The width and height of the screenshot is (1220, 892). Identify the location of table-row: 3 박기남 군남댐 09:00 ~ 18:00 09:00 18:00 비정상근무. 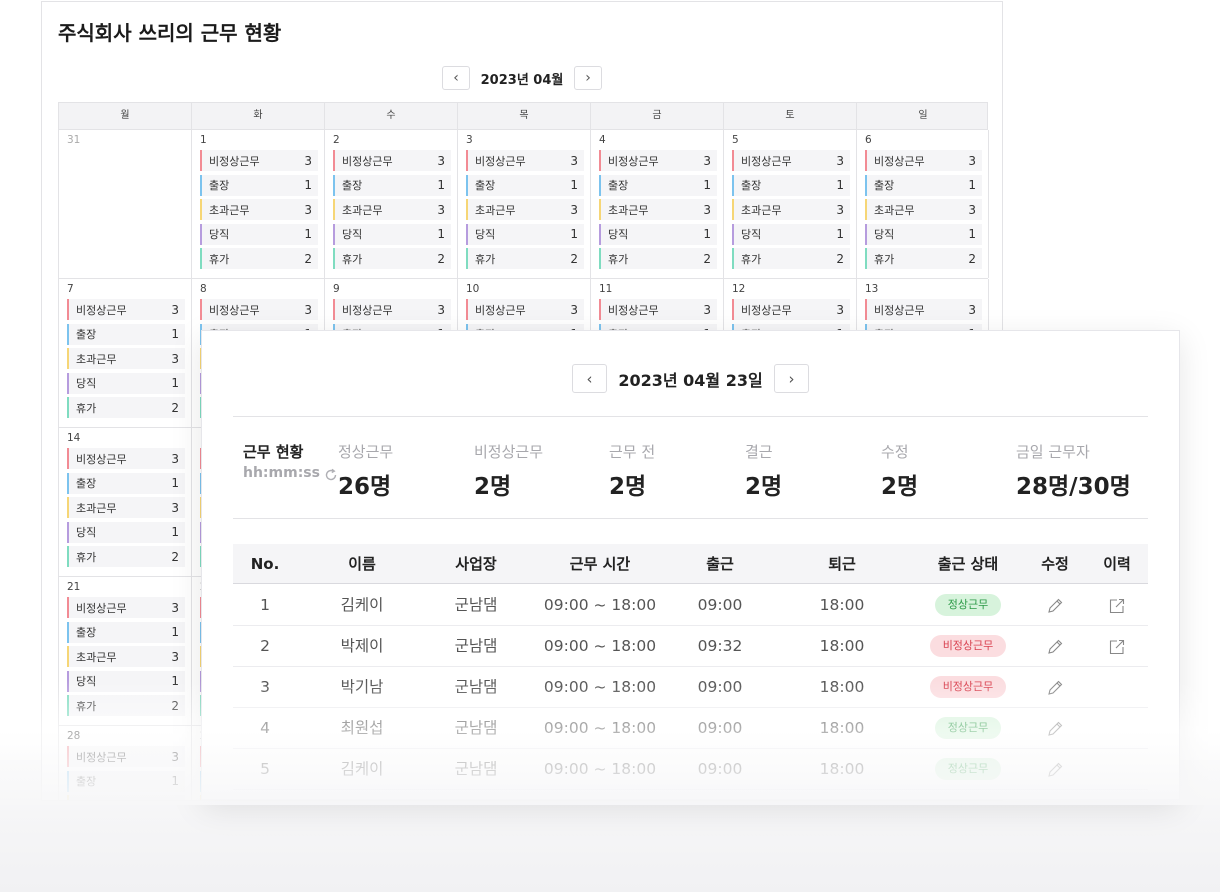
(690, 687).